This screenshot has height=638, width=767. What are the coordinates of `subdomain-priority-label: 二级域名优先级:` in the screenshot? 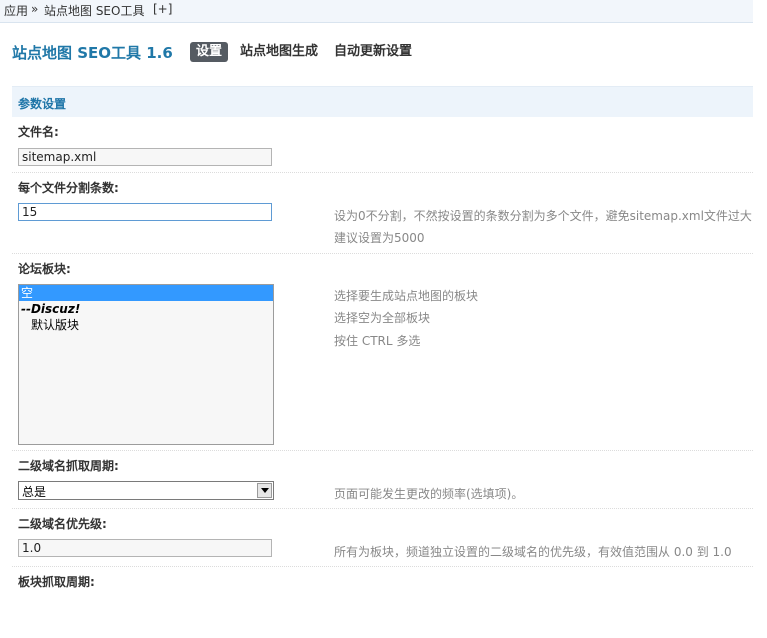 It's located at (62, 524).